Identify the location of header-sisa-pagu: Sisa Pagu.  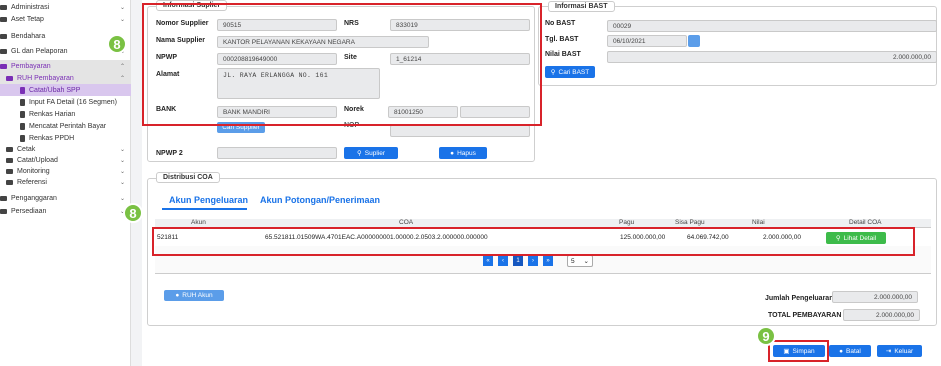
(690, 222).